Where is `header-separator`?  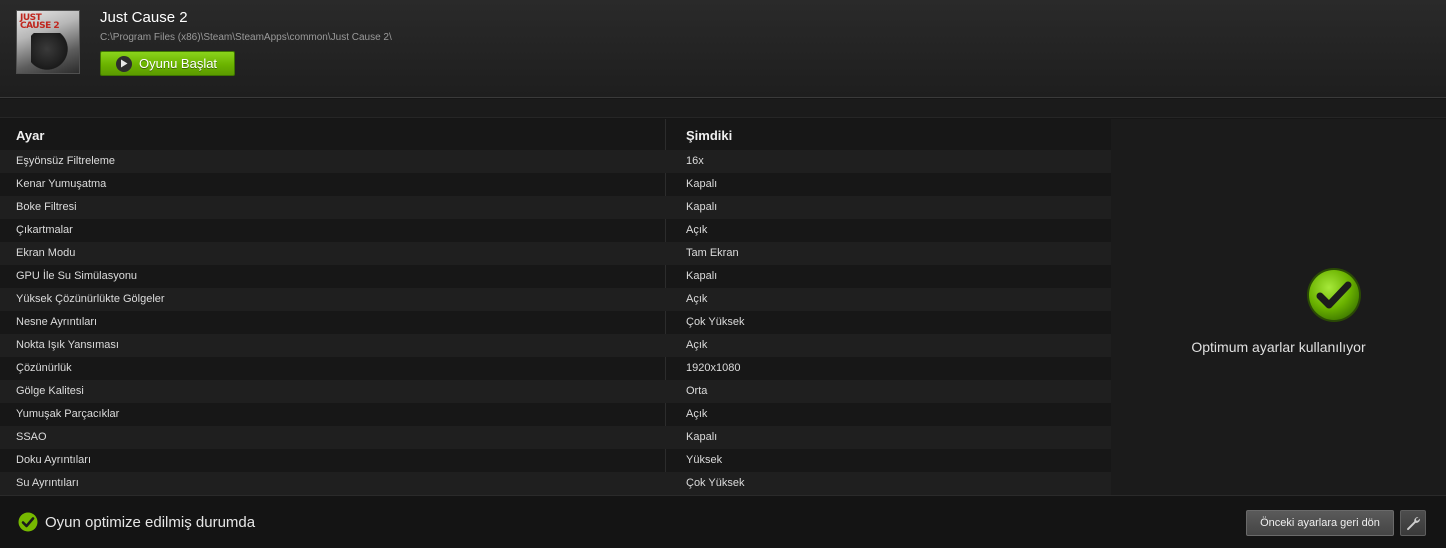
header-separator is located at coordinates (723, 108).